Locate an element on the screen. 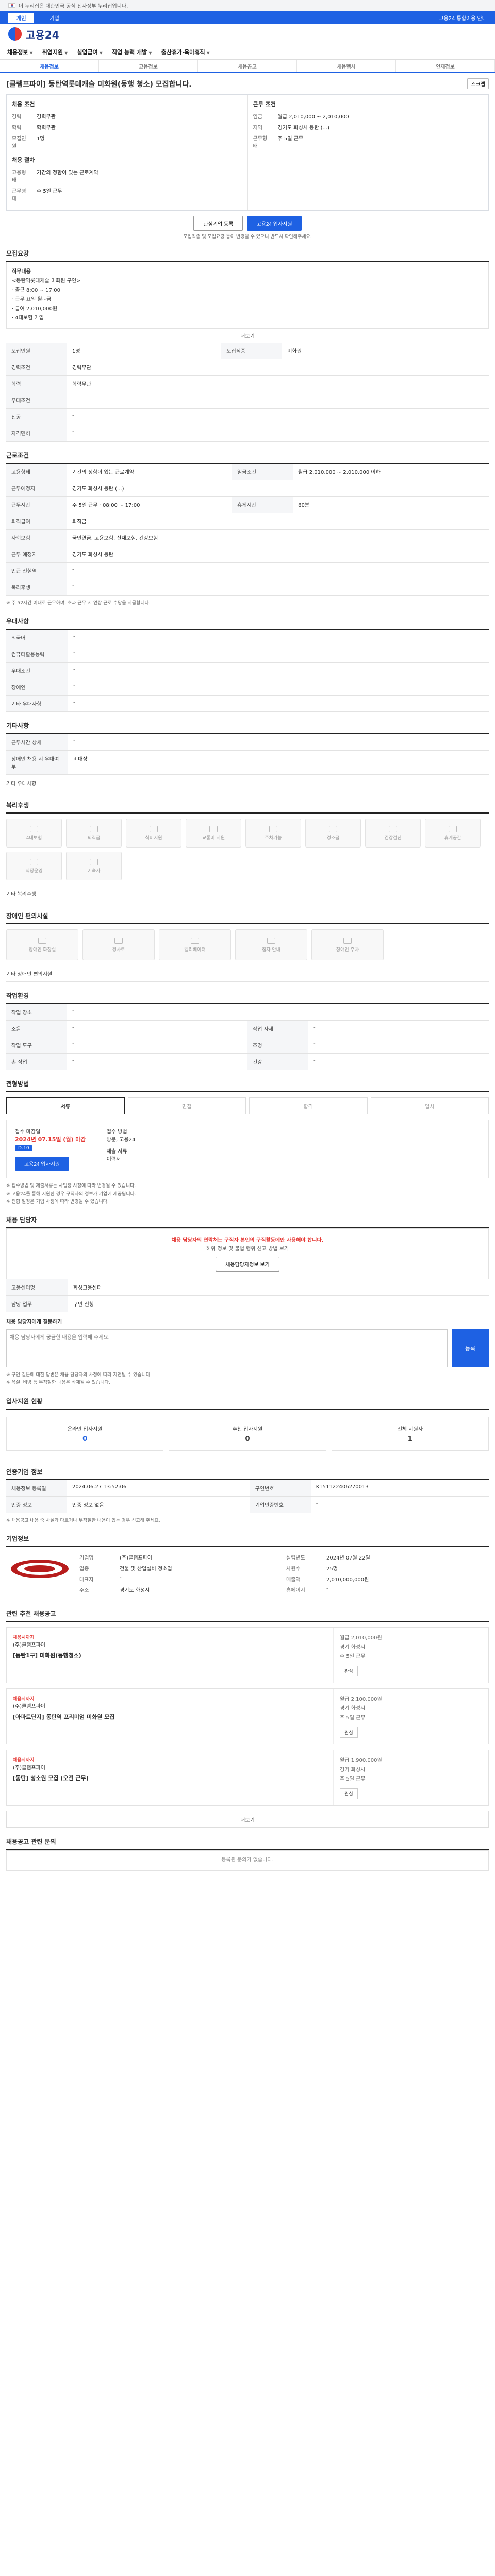 This screenshot has width=495, height=2576. logo-icon is located at coordinates (15, 34).